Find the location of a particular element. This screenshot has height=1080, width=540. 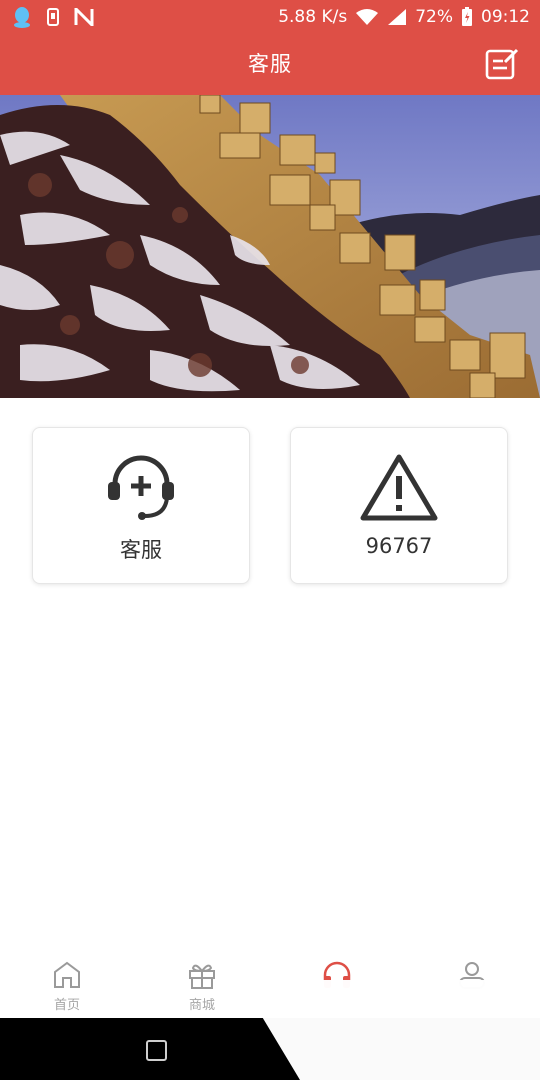

sim-icon is located at coordinates (53, 17).